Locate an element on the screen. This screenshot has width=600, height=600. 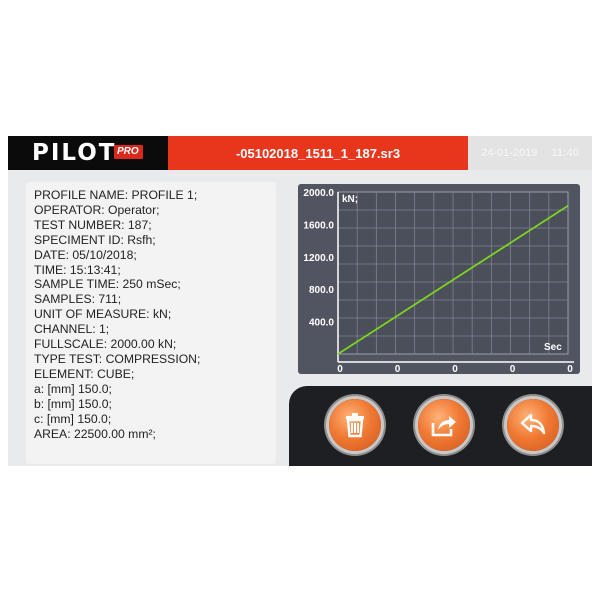
info-line: a: [mm] 150.0; is located at coordinates (73, 388).